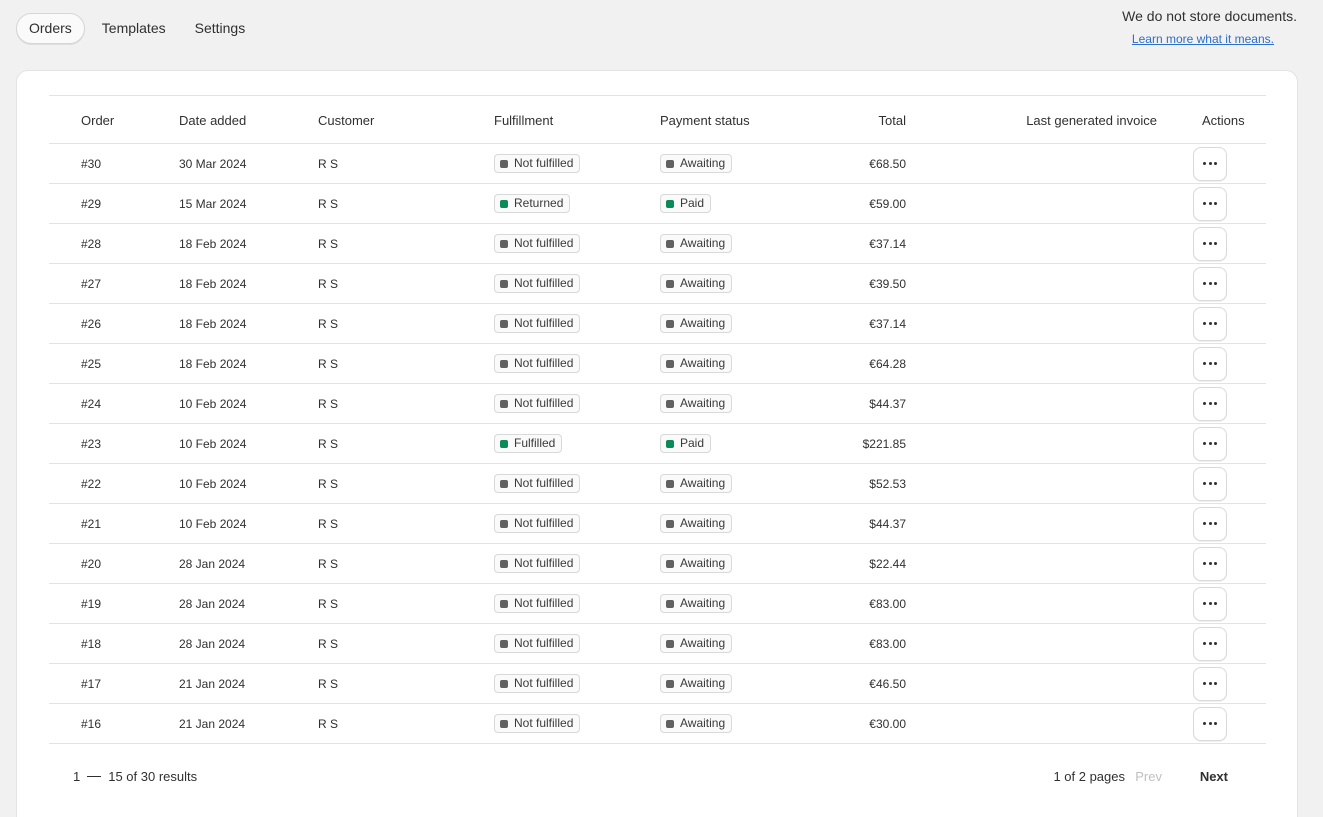 The width and height of the screenshot is (1323, 817). What do you see at coordinates (1148, 776) in the screenshot?
I see `prev-page-button: Prev` at bounding box center [1148, 776].